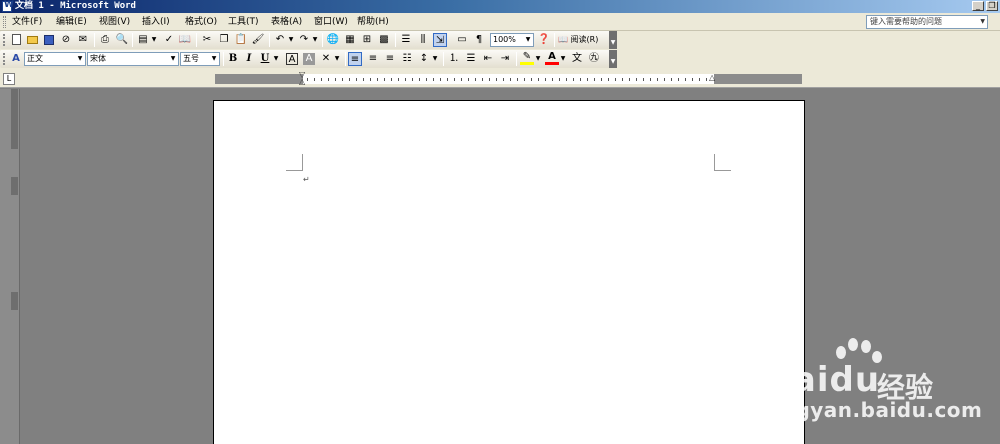 The height and width of the screenshot is (444, 1000). I want to click on menu-help: 帮助(H), so click(373, 22).